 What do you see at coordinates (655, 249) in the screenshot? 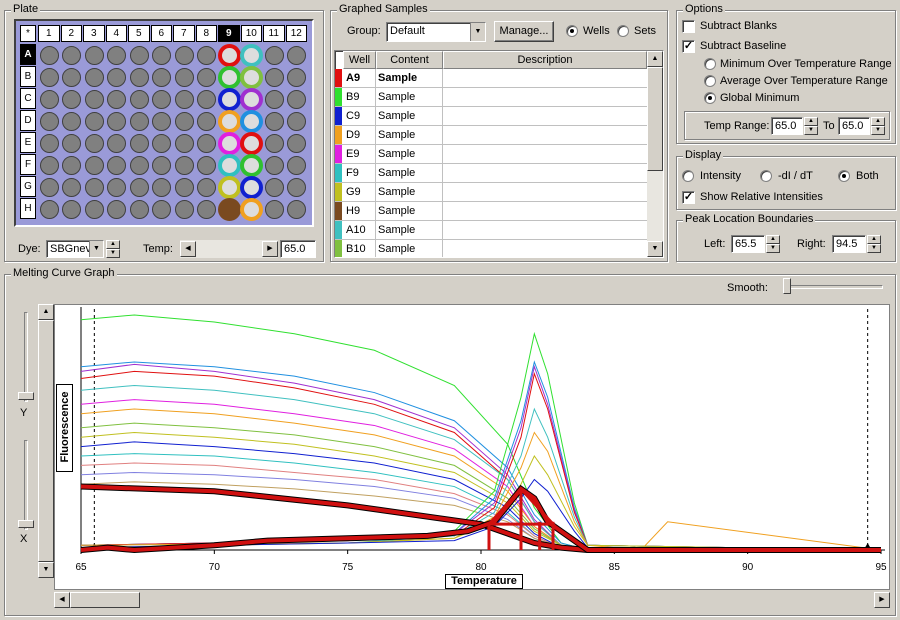
I see `scroll-down-icon: ▼` at bounding box center [655, 249].